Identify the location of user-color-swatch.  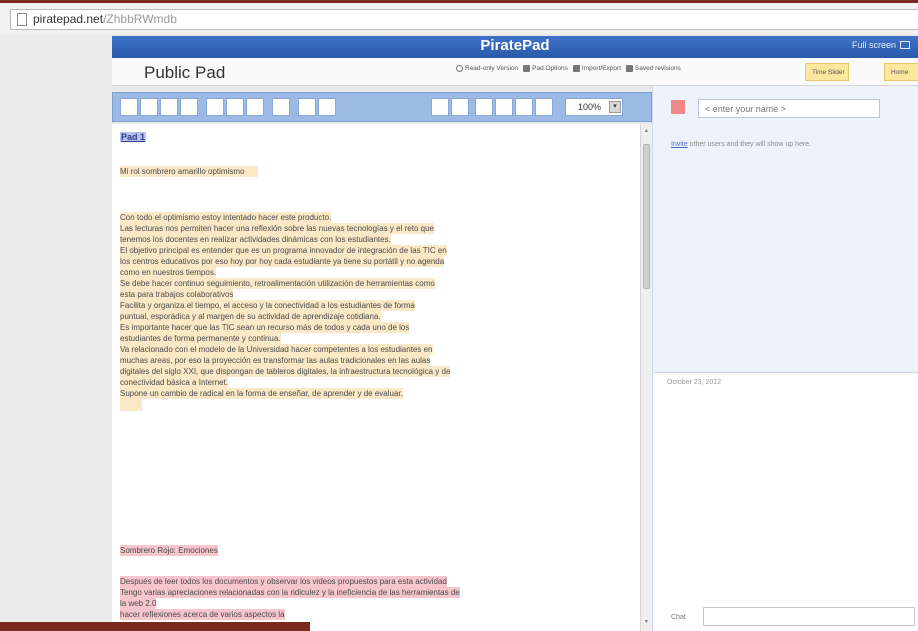
(678, 107).